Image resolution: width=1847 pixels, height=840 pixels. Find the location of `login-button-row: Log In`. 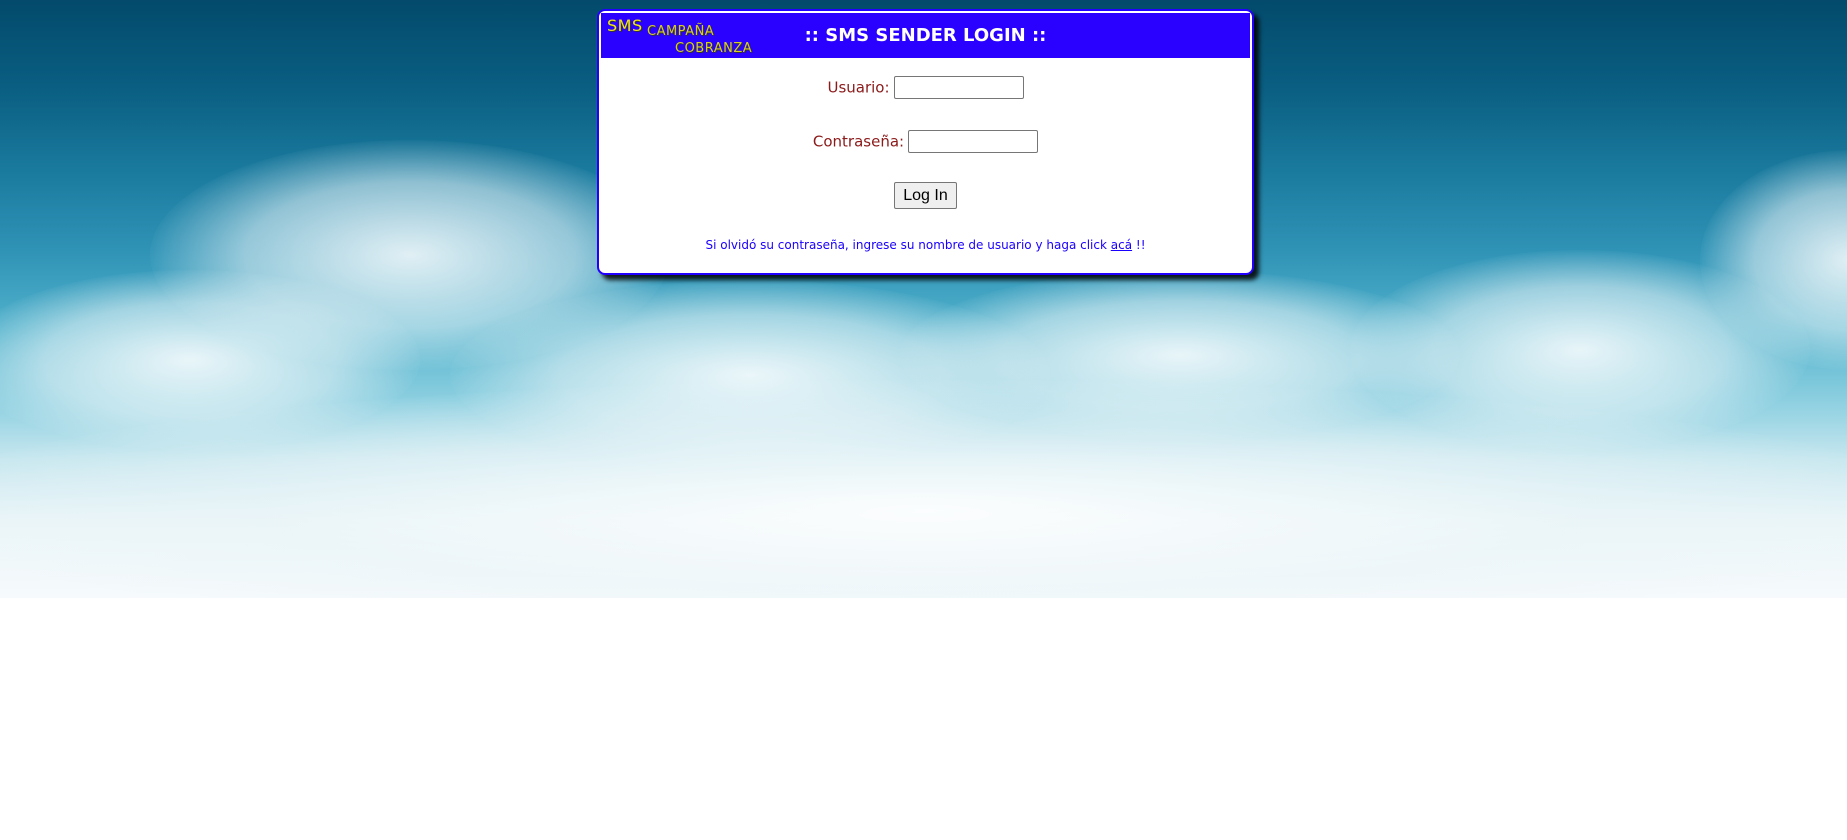

login-button-row: Log In is located at coordinates (925, 195).